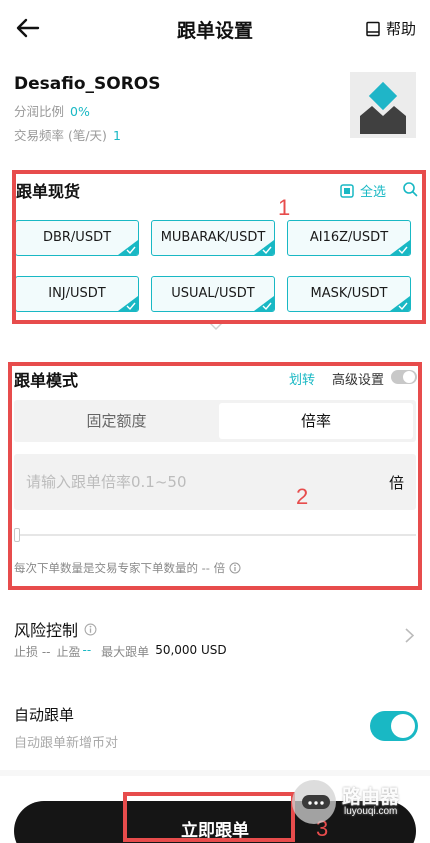 The image size is (430, 843). I want to click on watermark: 路由器 luyouqi.com, so click(360, 801).